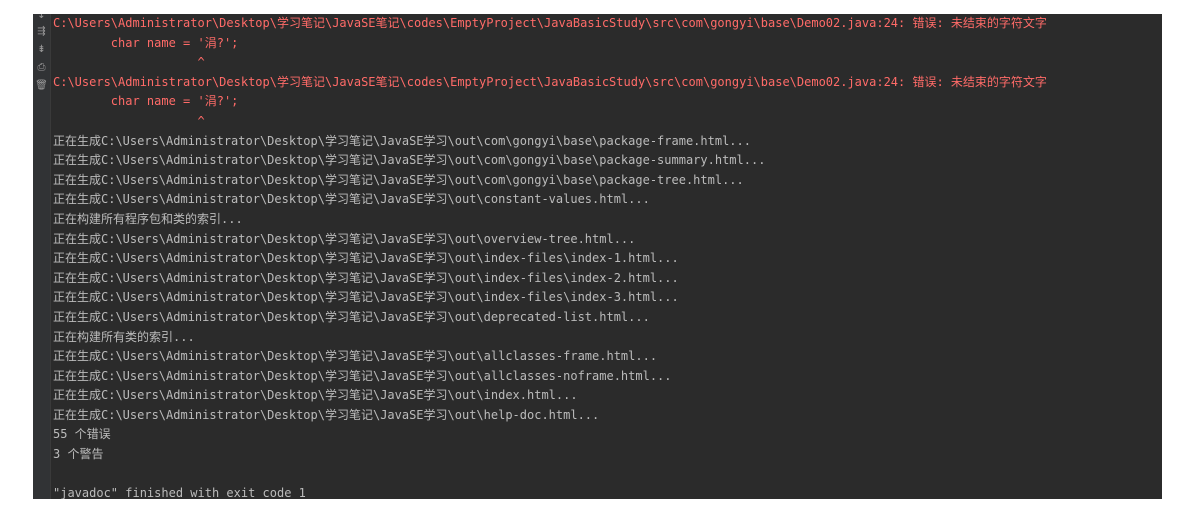 This screenshot has height=515, width=1196. I want to click on soft-wrap-icon: ⇶, so click(41, 32).